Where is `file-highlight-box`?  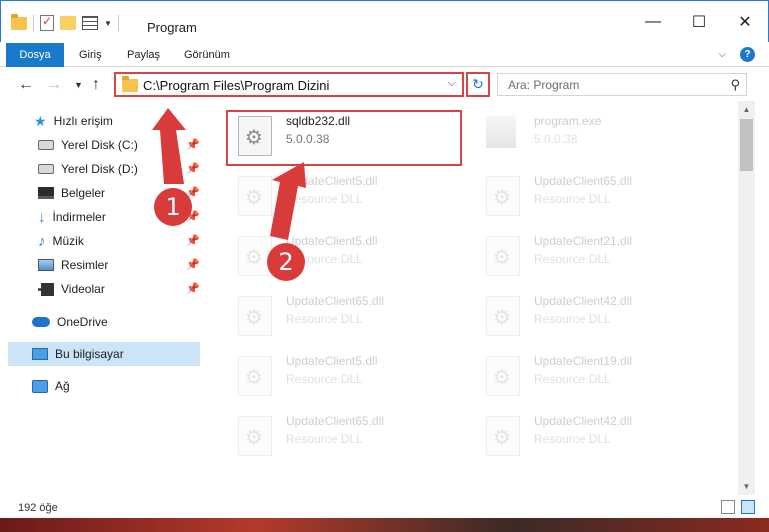 file-highlight-box is located at coordinates (344, 138).